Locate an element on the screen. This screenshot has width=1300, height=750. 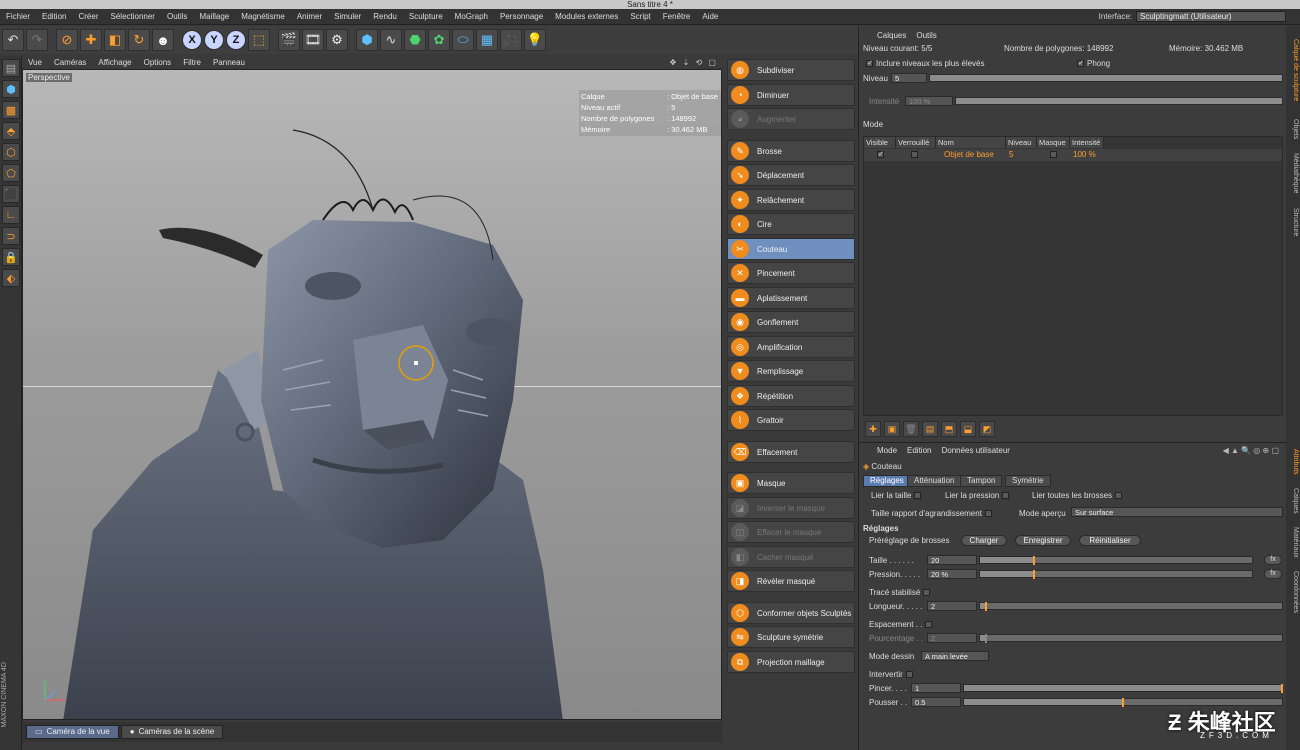
menu-personnage: Personnage is located at coordinates (521, 16).